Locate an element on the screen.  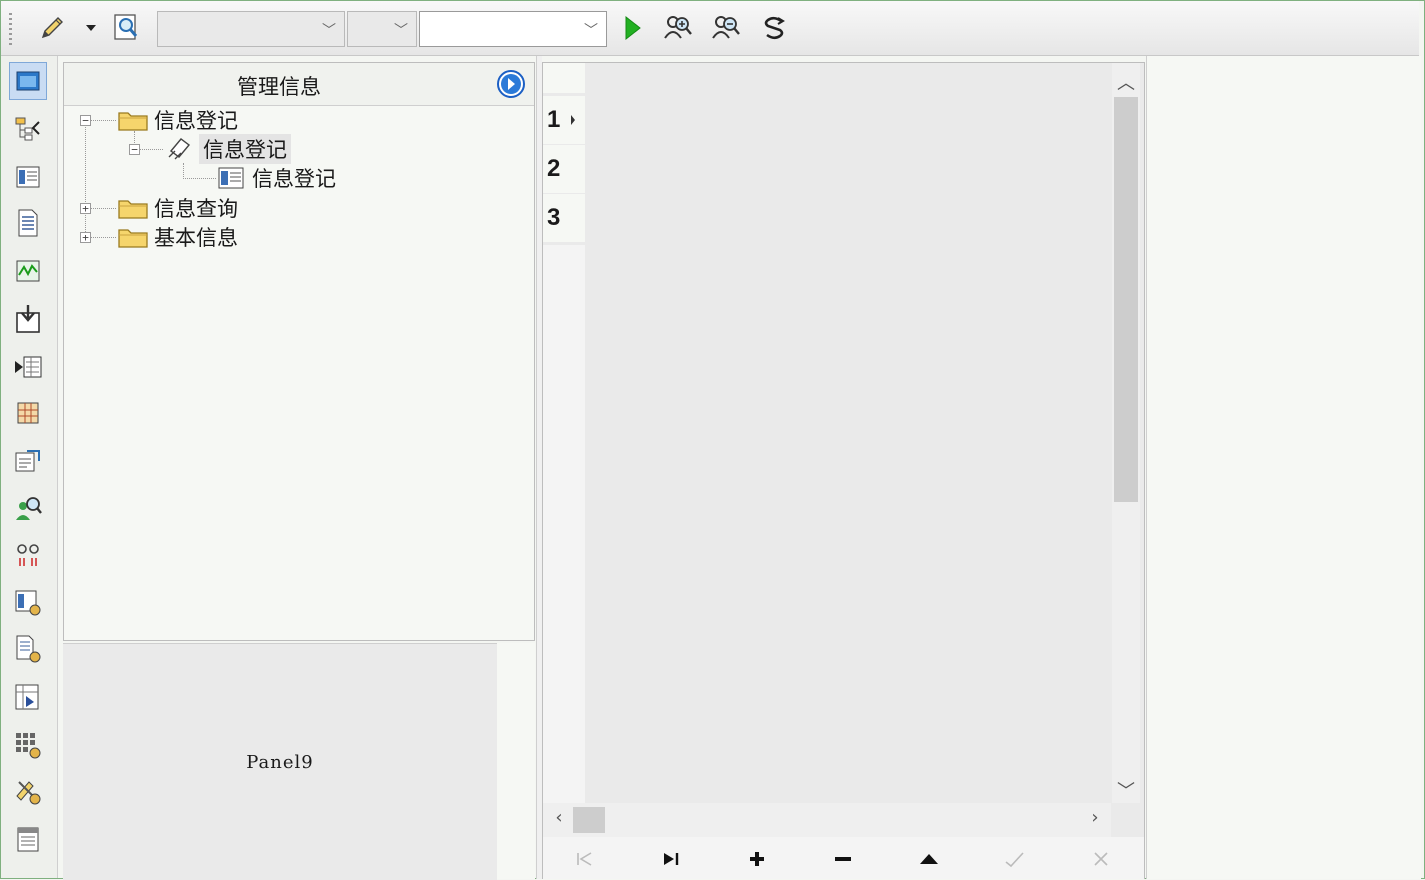
user-search-icon is located at coordinates (28, 509).